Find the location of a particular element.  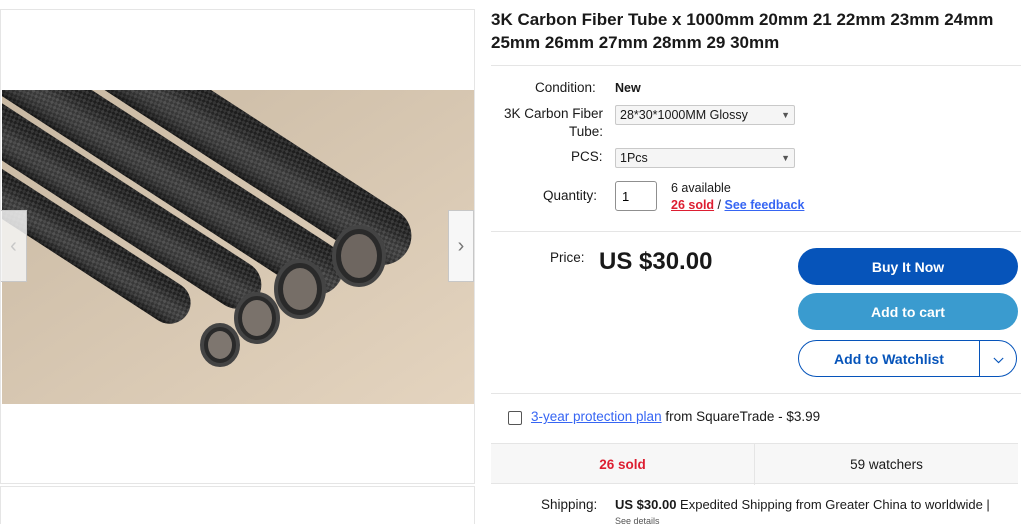

shipping-label: Shipping: is located at coordinates (569, 504).